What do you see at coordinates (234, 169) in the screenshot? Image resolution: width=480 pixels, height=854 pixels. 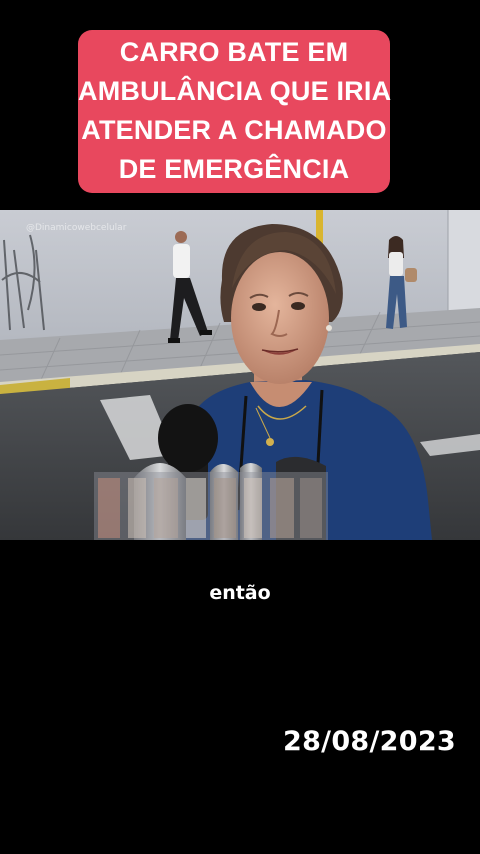 I see `headline-line-4: DE EMERGÊNCIA` at bounding box center [234, 169].